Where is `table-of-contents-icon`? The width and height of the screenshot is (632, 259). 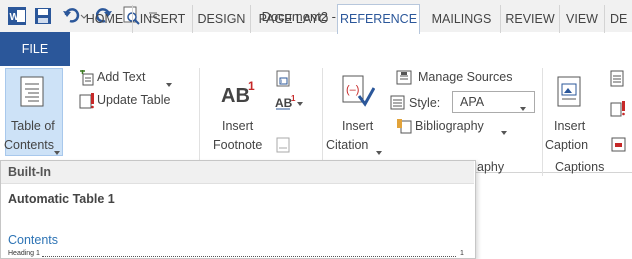 table-of-contents-icon is located at coordinates (33, 92).